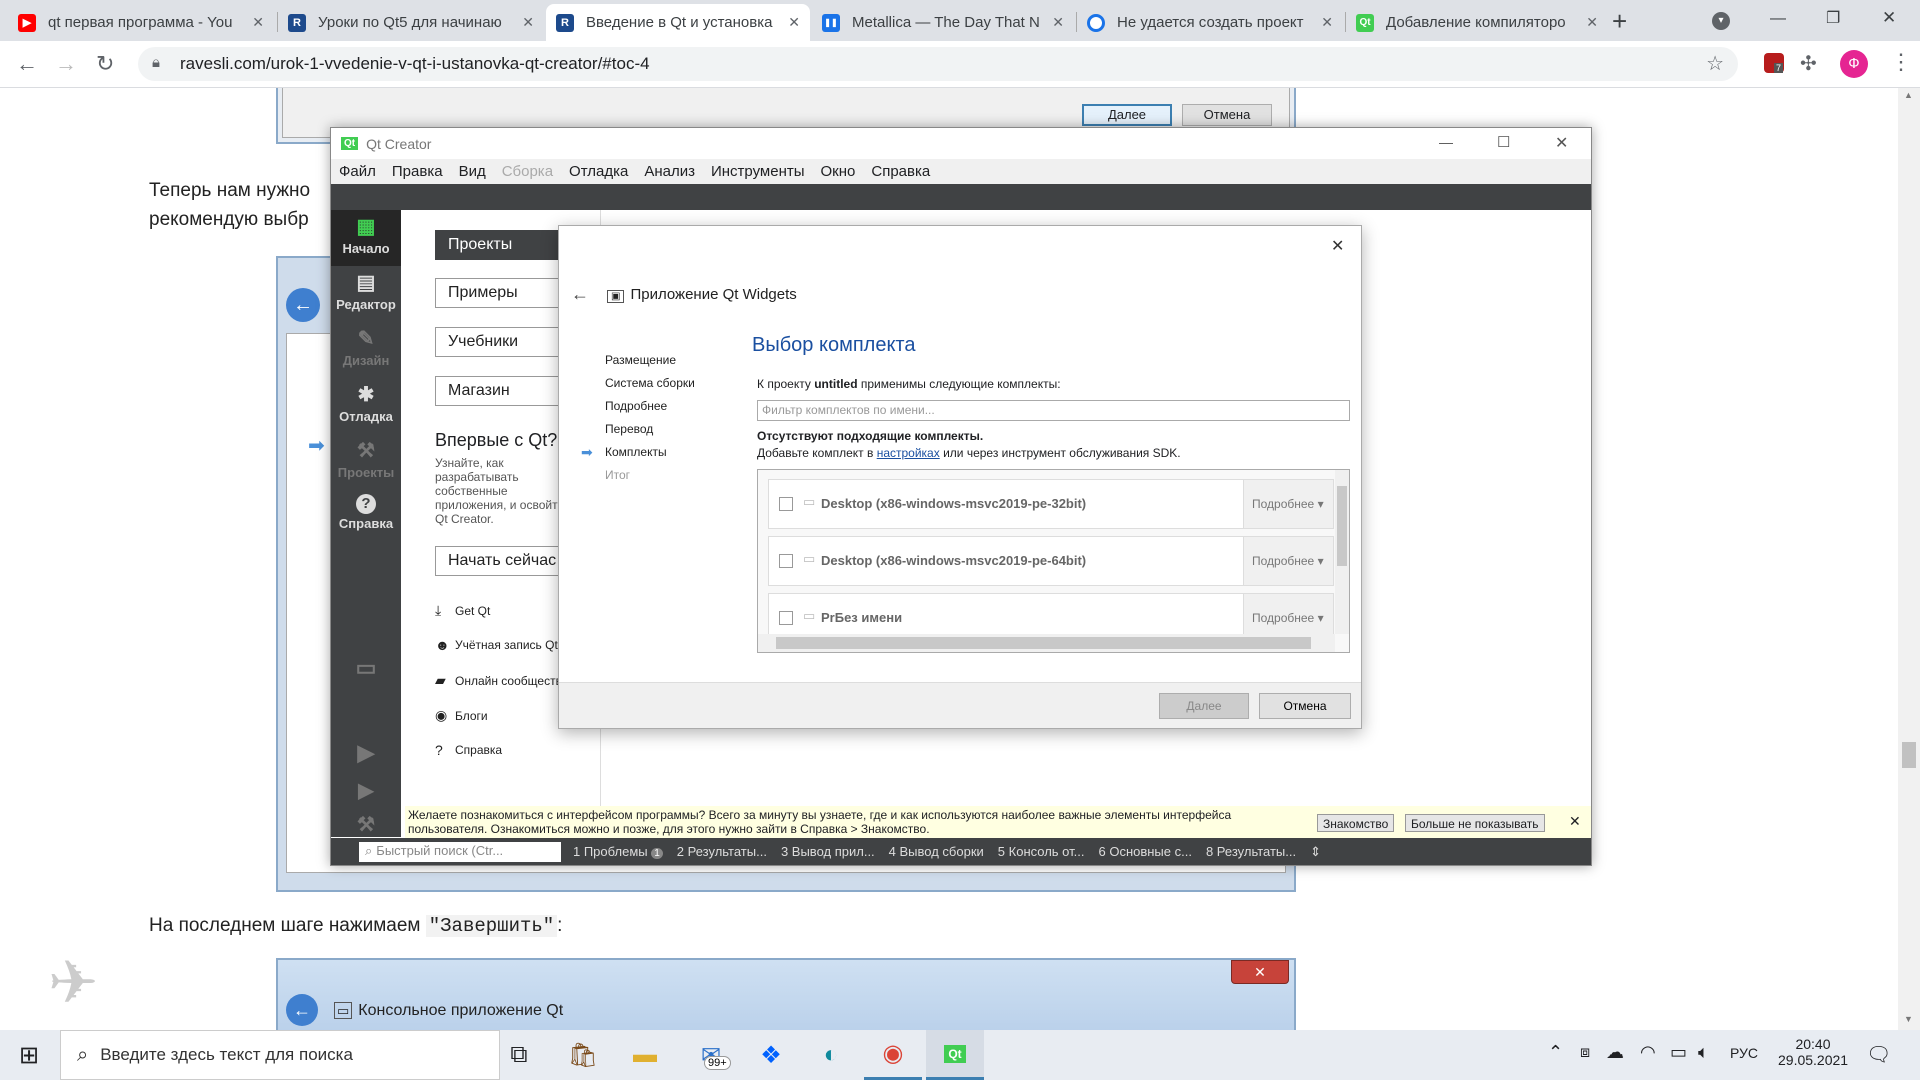 This screenshot has width=1920, height=1080. What do you see at coordinates (501, 680) in the screenshot?
I see `link-community: ▰ Онлайн сообщество` at bounding box center [501, 680].